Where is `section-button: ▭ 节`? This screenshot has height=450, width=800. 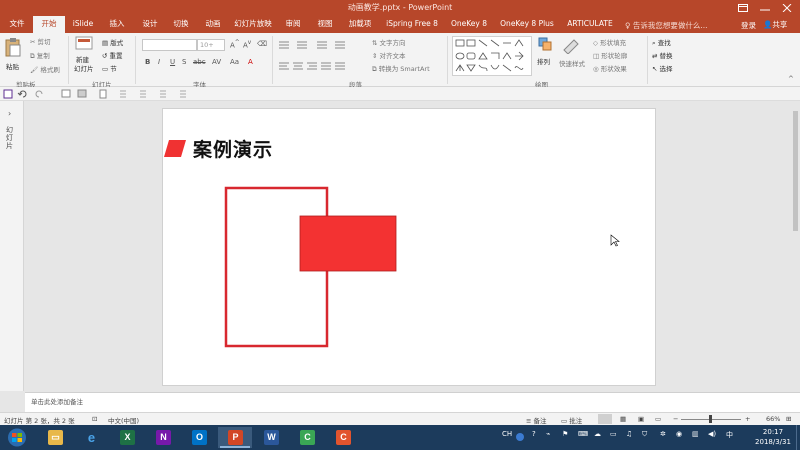 section-button: ▭ 节 is located at coordinates (109, 68).